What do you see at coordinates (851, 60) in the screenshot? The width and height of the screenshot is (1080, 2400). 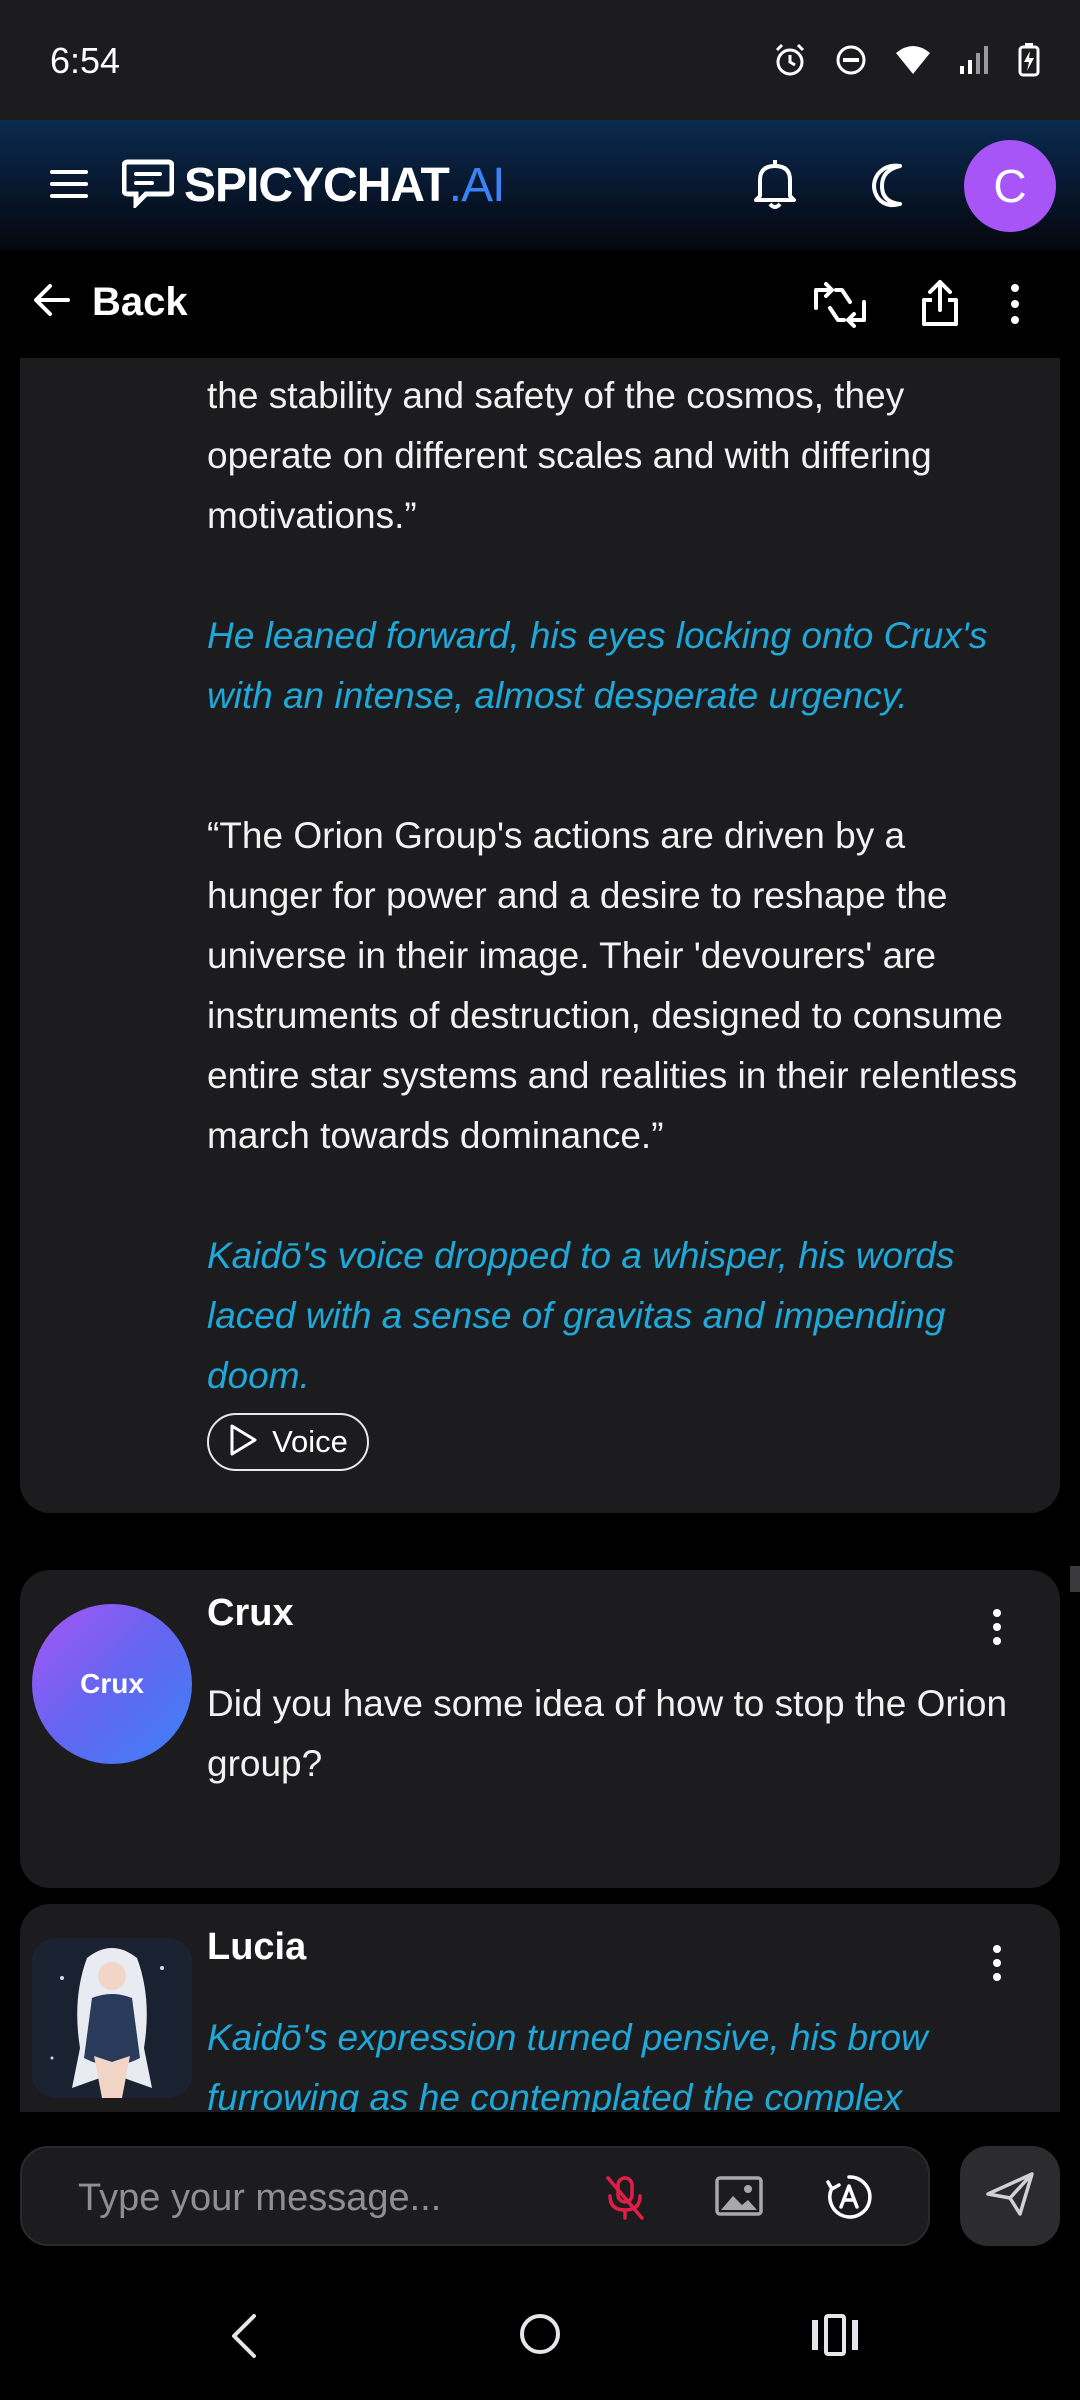 I see `do-not-disturb-icon` at bounding box center [851, 60].